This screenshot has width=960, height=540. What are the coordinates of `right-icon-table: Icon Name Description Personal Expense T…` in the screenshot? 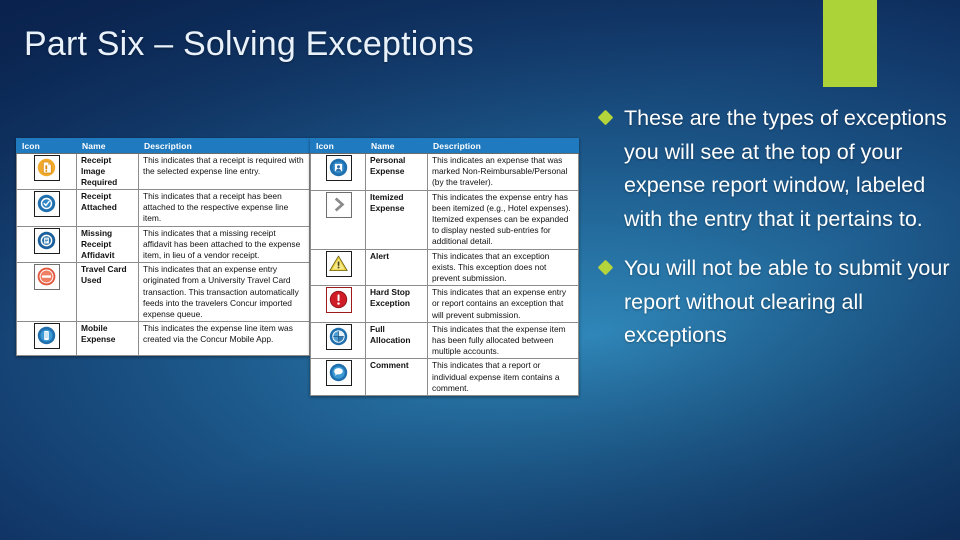 It's located at (444, 267).